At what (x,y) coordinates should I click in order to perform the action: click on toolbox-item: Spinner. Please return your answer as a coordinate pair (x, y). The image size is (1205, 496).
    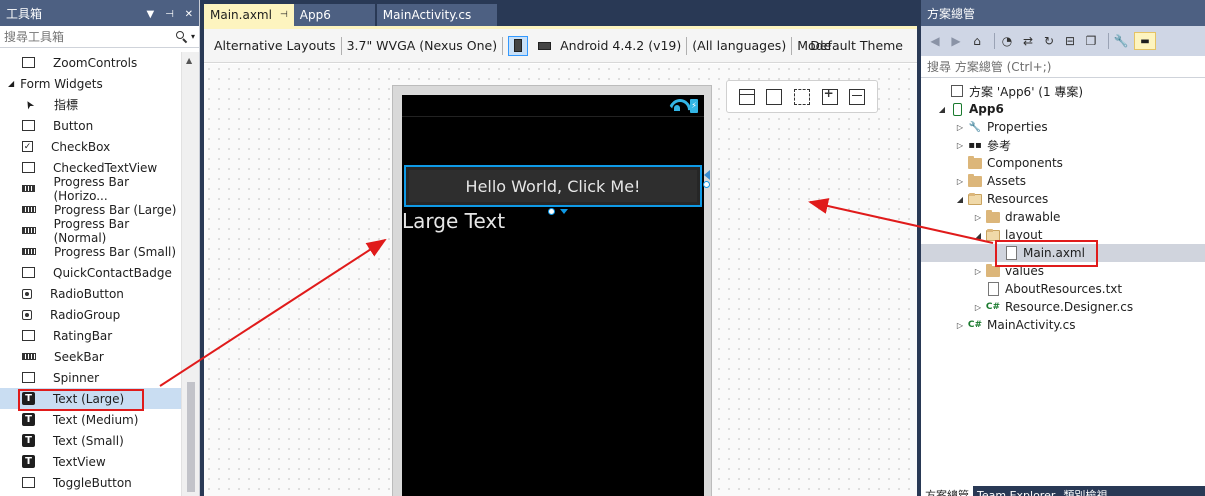
    Looking at the image, I should click on (90, 377).